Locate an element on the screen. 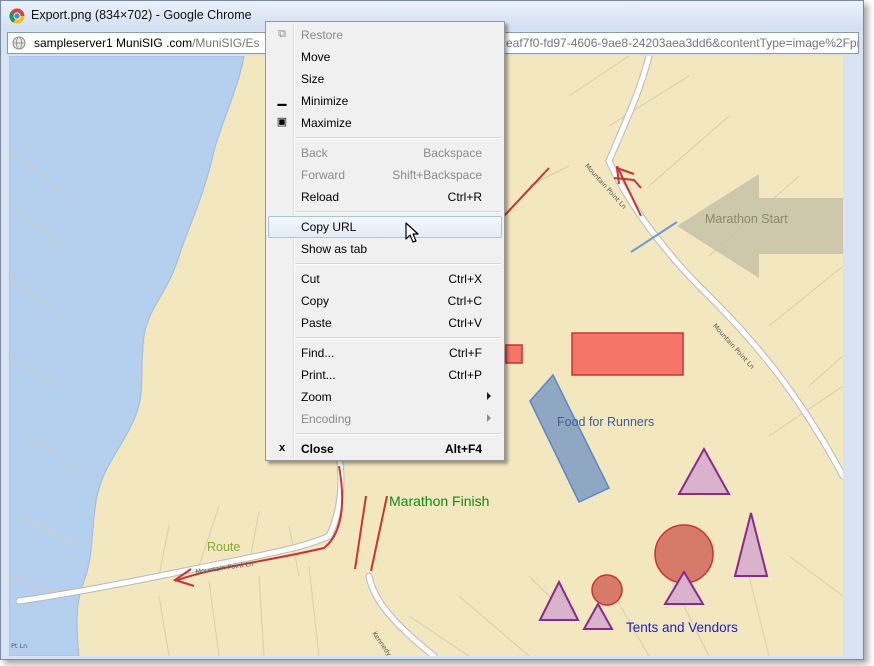 The width and height of the screenshot is (874, 666). menu-item-maximize: ▣ Maximize is located at coordinates (385, 123).